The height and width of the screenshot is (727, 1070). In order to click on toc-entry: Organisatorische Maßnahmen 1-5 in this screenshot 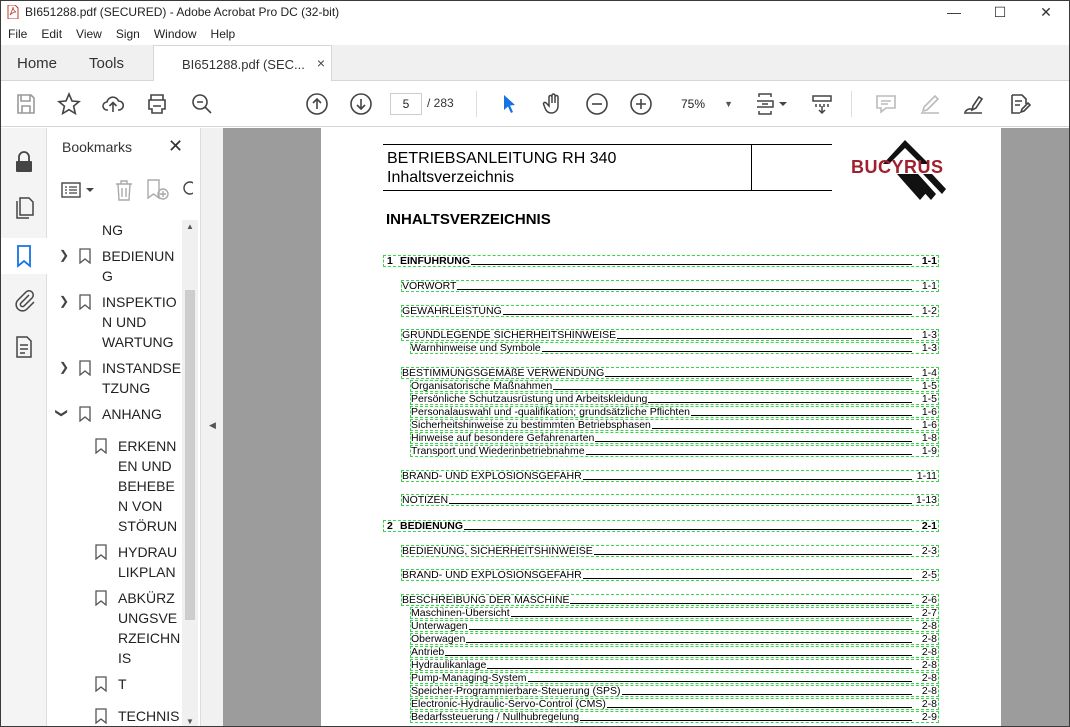, I will do `click(674, 386)`.